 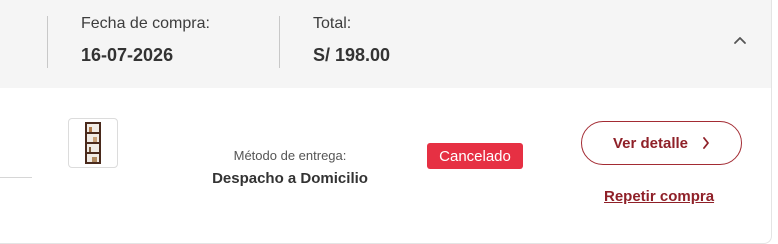 I want to click on view-detail-label: Ver detalle, so click(x=650, y=143).